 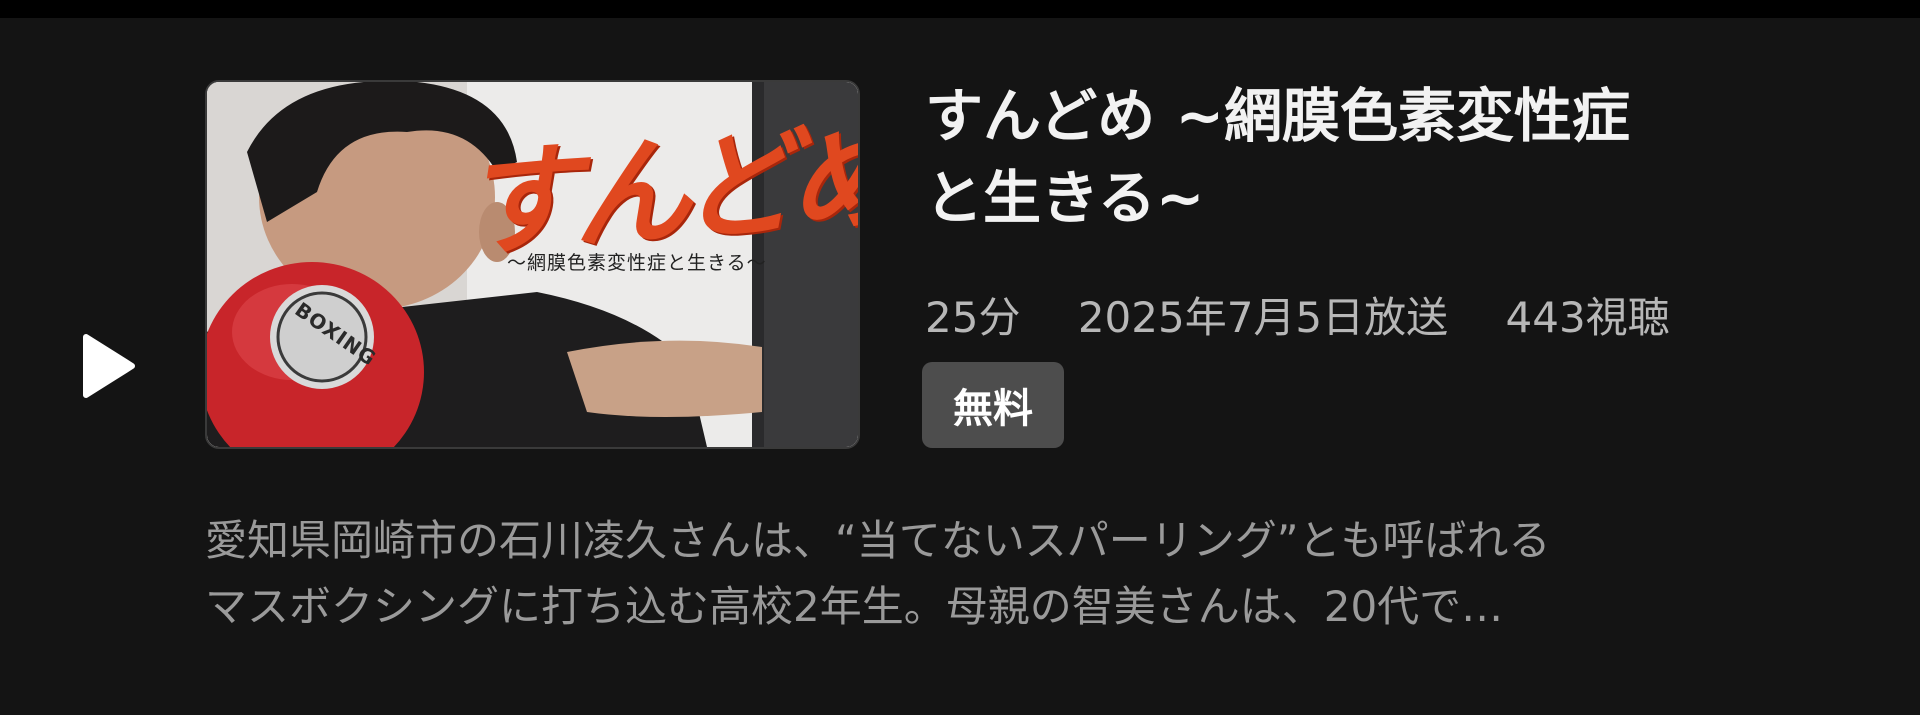 I want to click on title-line-2: と生きる~, so click(x=1065, y=198).